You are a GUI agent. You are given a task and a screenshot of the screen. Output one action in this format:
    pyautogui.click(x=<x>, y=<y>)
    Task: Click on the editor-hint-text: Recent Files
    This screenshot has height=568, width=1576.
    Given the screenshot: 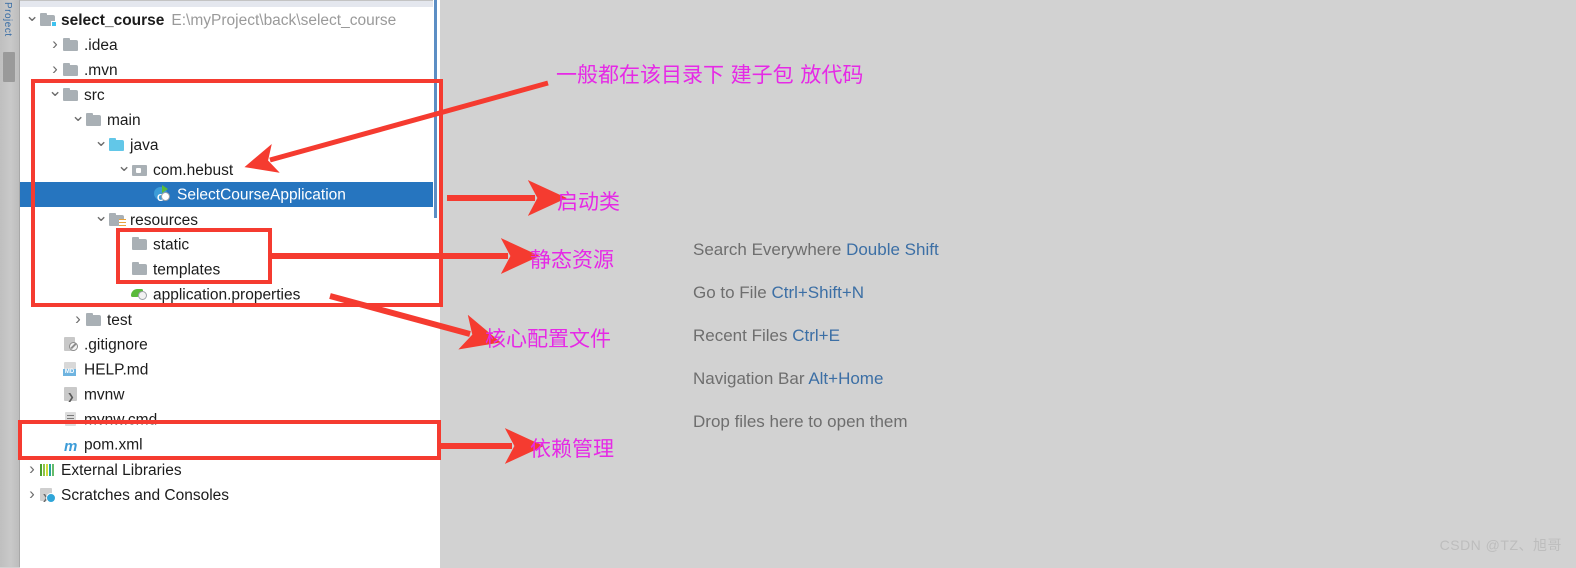 What is the action you would take?
    pyautogui.click(x=740, y=335)
    